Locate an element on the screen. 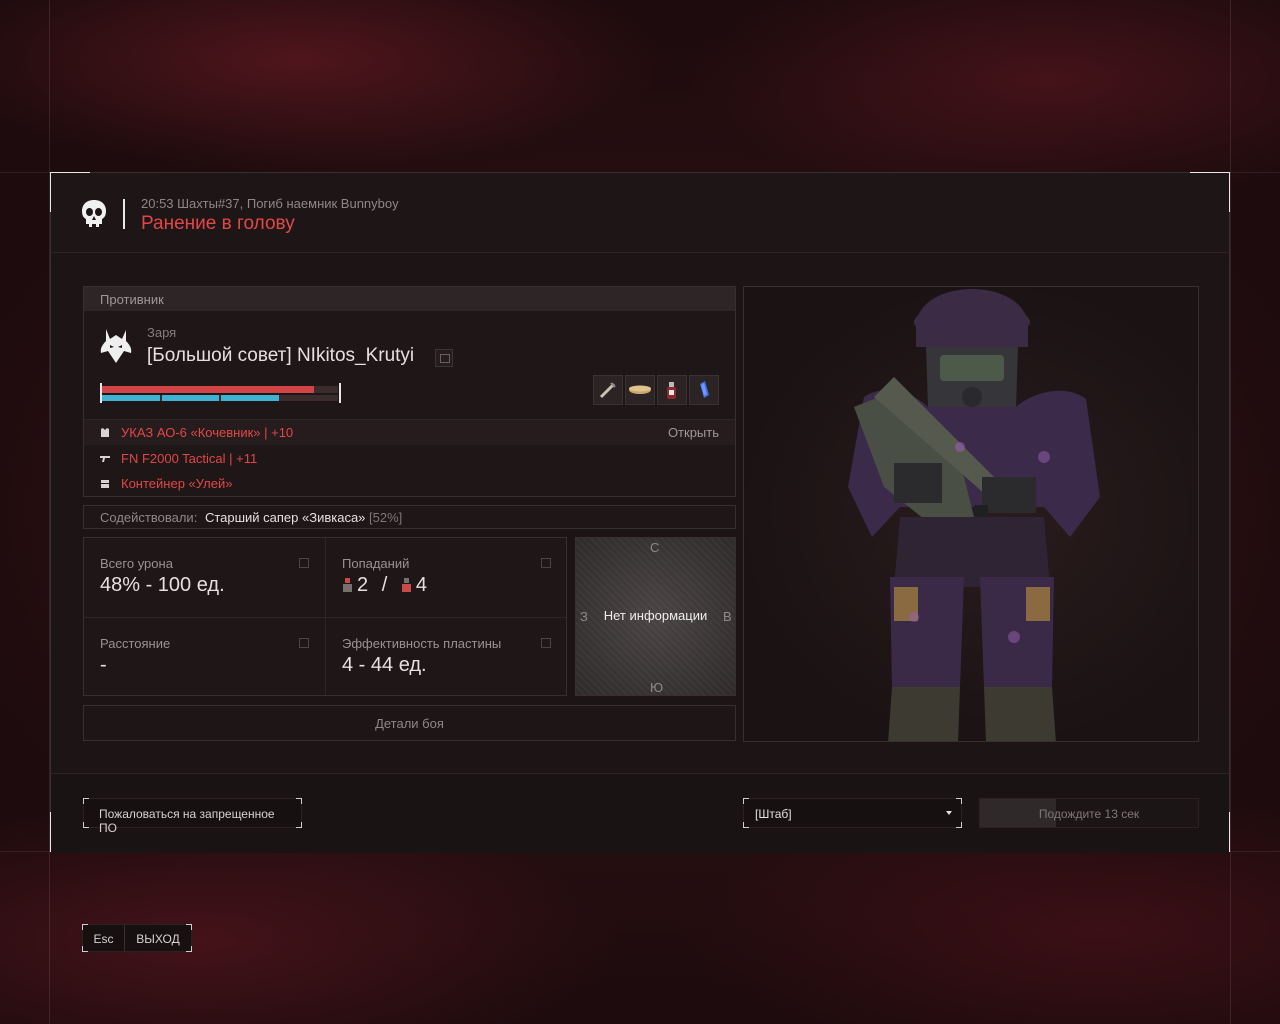 This screenshot has width=1280, height=1024. assist-percent: [52%] is located at coordinates (386, 517).